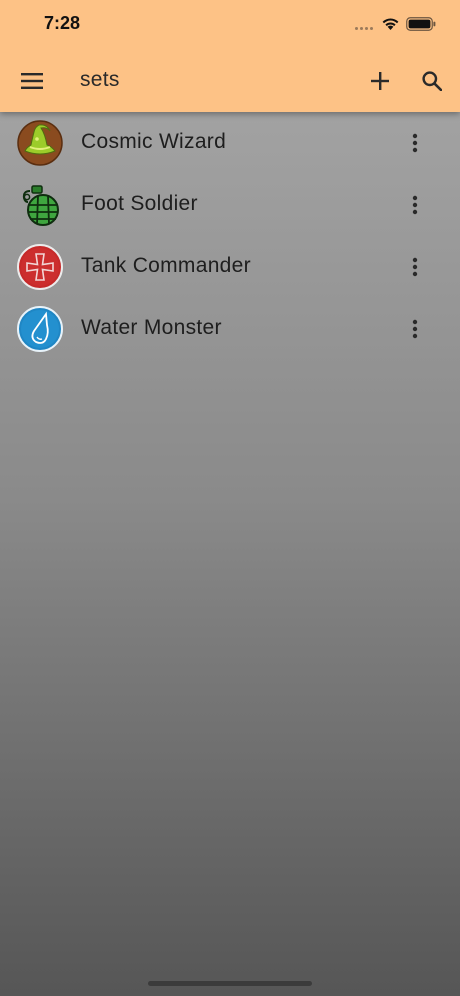 The width and height of the screenshot is (460, 996). Describe the element at coordinates (230, 143) in the screenshot. I see `list-item: Cosmic Wizard` at that location.